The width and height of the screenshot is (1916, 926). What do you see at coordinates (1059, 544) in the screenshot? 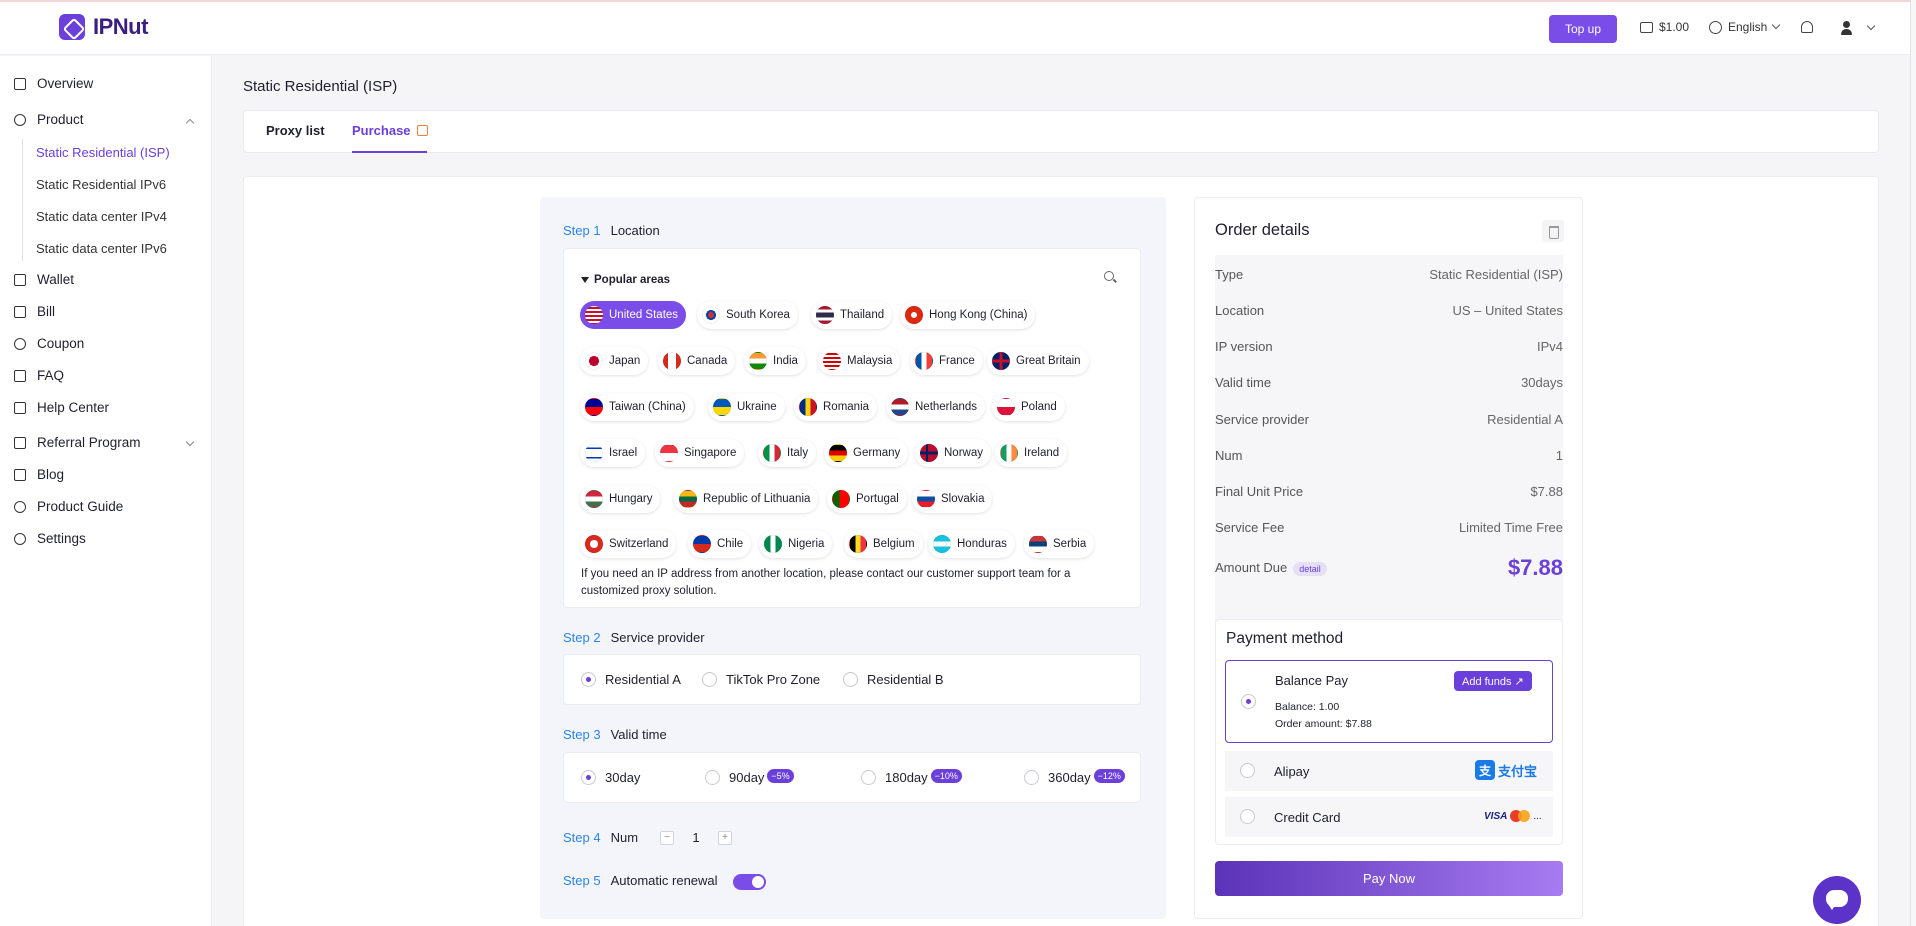
I see `country-chip-serbia: Serbia` at bounding box center [1059, 544].